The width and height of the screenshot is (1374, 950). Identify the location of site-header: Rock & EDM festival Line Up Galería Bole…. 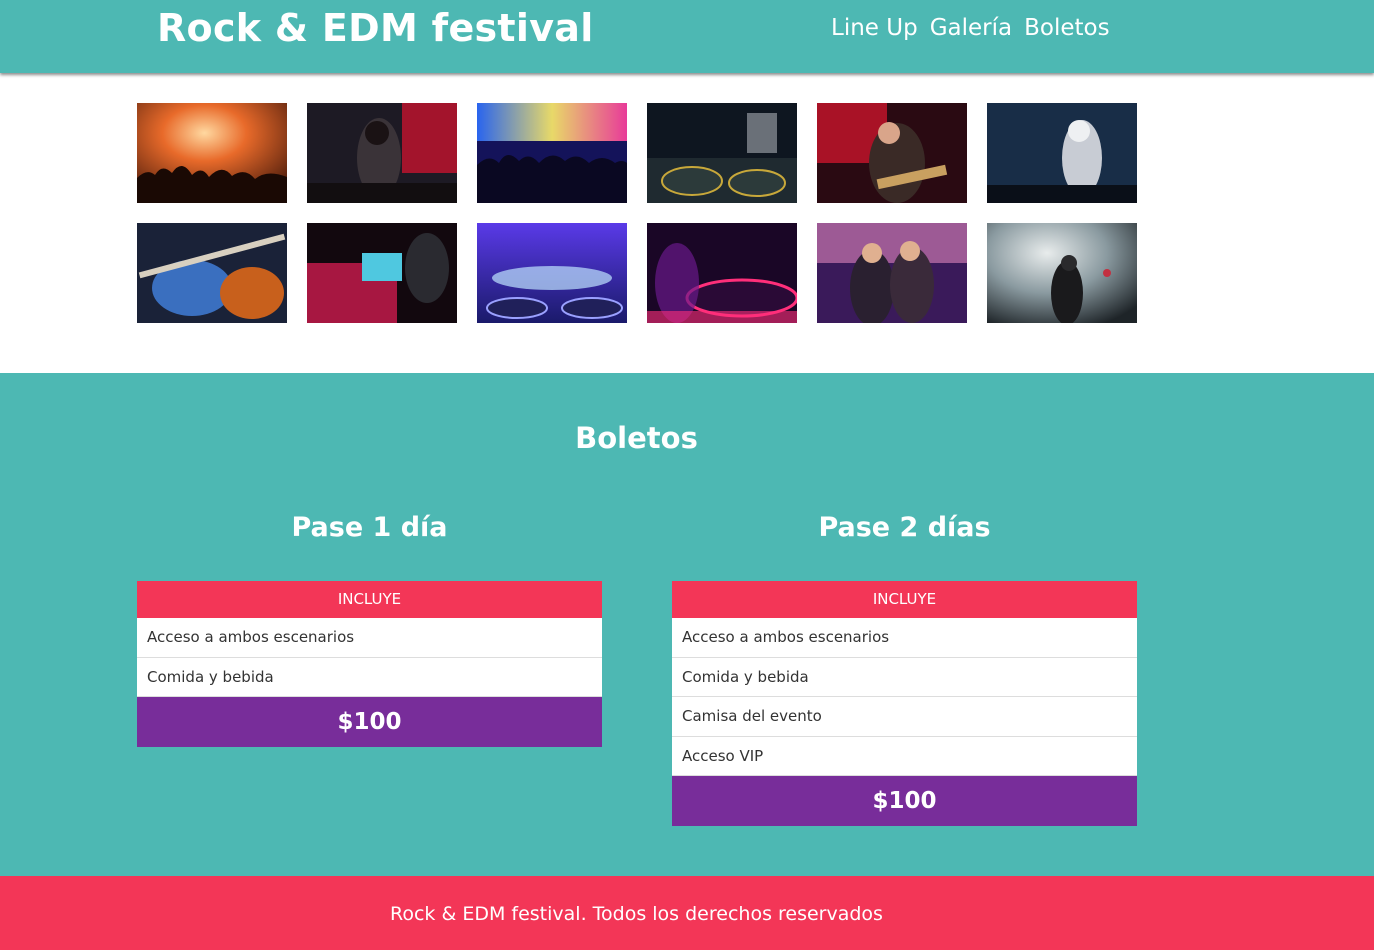
(687, 36).